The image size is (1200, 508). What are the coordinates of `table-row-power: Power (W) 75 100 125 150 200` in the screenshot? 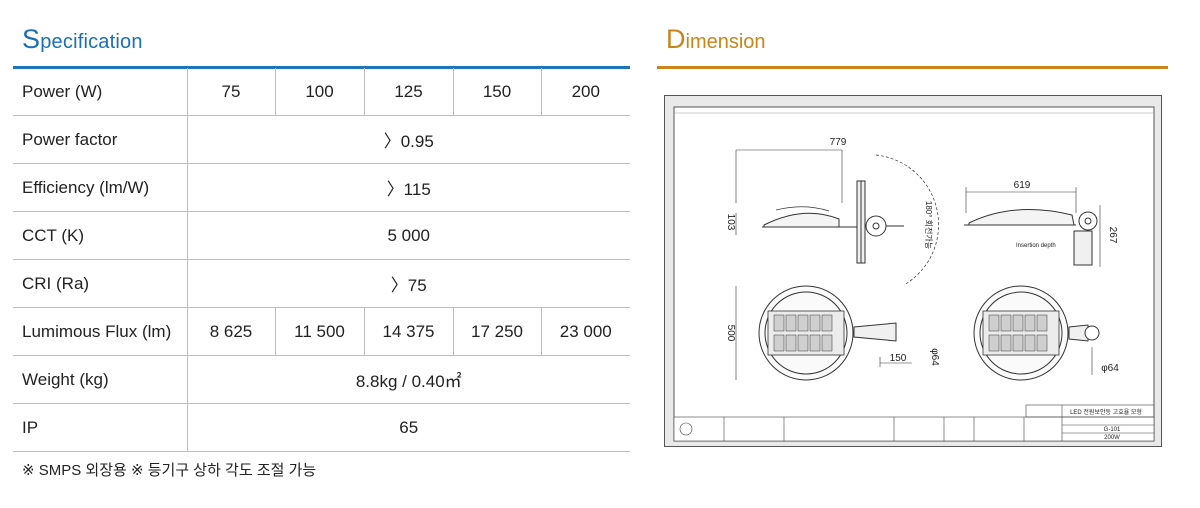 It's located at (321, 92).